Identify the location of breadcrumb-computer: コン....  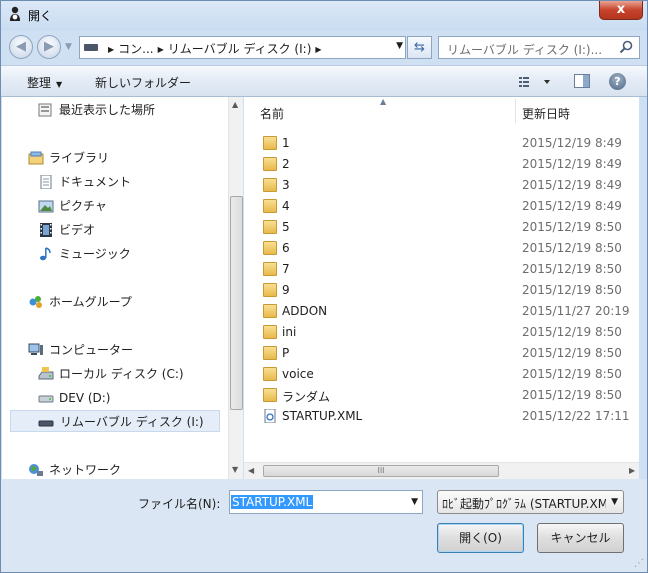
(135, 49).